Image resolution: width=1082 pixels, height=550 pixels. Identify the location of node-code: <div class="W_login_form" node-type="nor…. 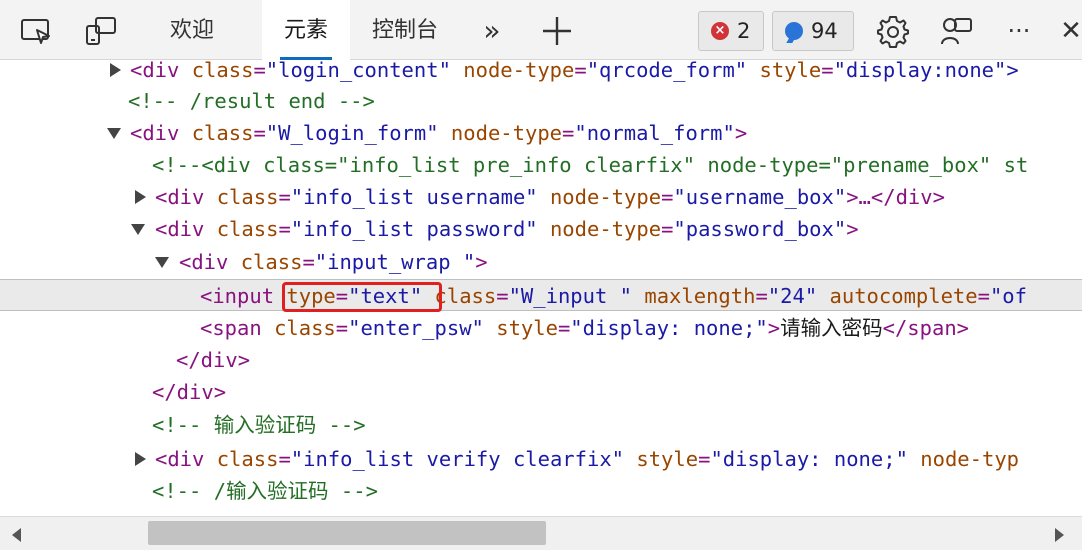
(439, 133).